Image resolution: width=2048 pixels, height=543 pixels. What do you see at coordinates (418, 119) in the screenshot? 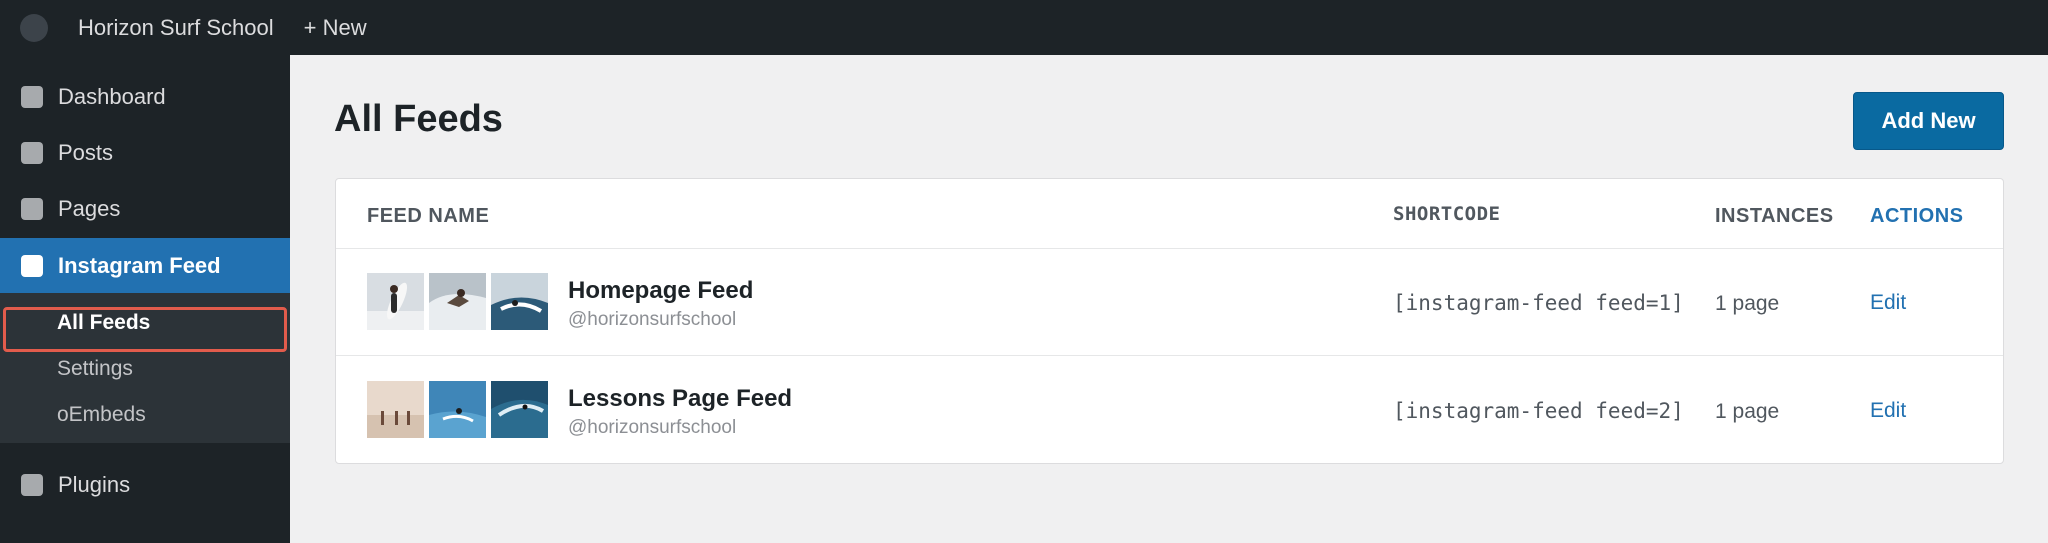
I see `page-title: All Feeds` at bounding box center [418, 119].